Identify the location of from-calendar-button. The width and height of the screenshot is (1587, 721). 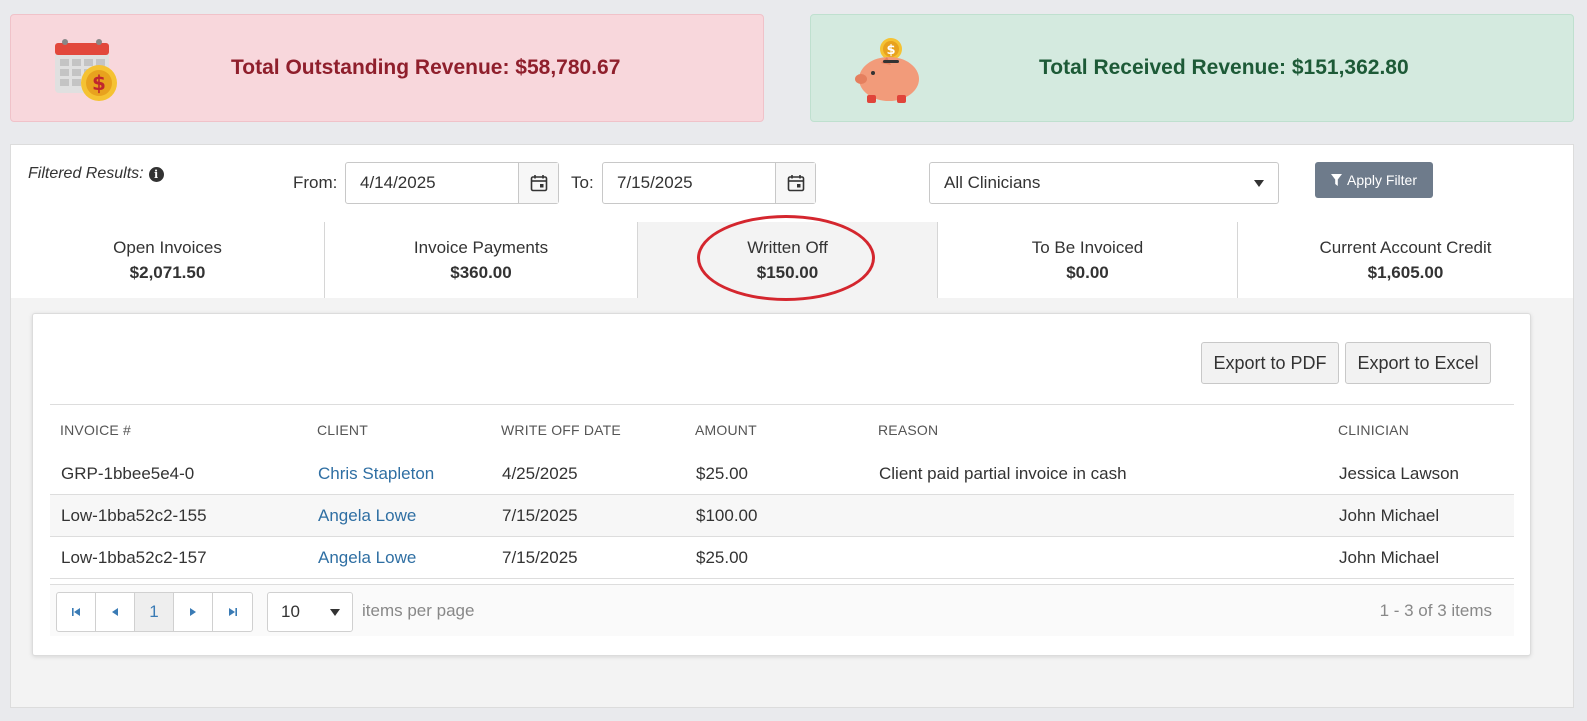
(538, 183).